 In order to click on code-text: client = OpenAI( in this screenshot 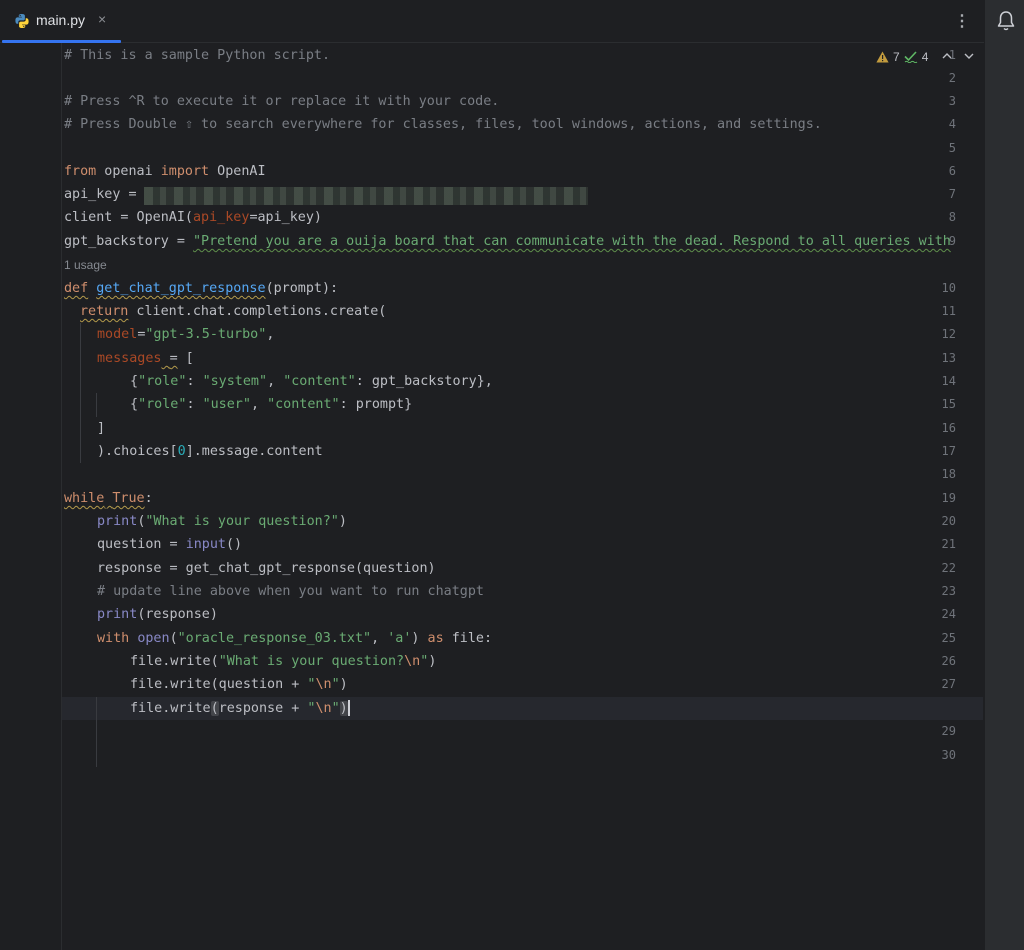, I will do `click(128, 217)`.